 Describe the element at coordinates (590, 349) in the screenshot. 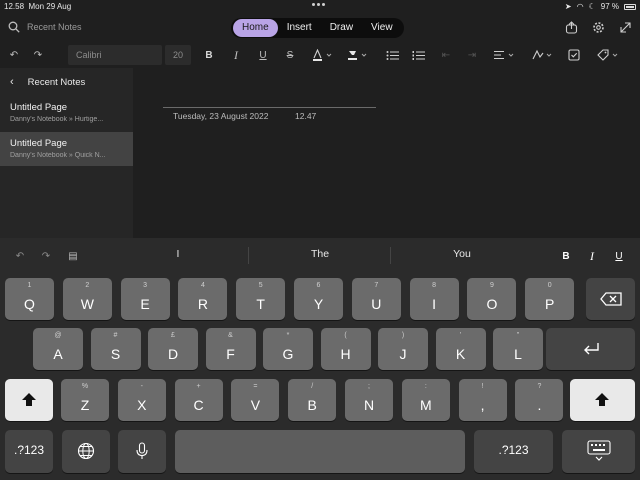

I see `return-key` at that location.